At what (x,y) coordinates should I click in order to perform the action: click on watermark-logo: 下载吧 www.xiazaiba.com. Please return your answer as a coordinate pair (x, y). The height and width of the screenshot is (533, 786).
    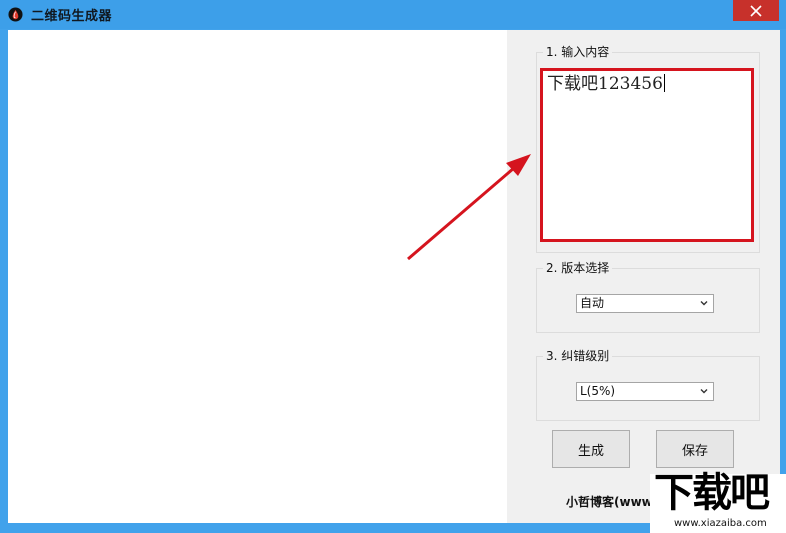
    Looking at the image, I should click on (718, 501).